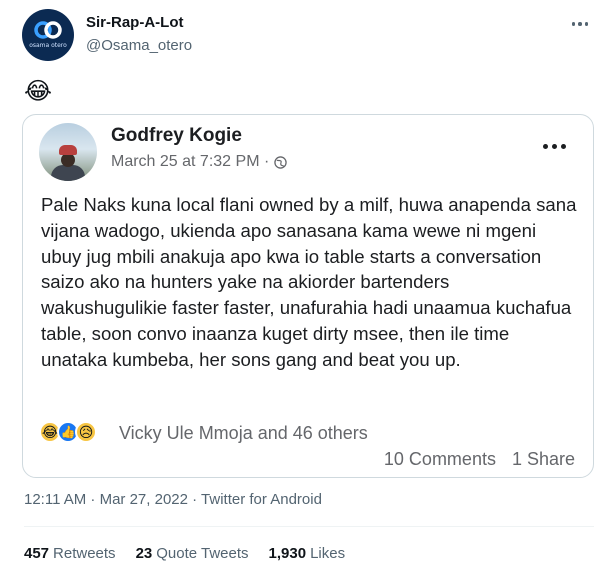 Image resolution: width=614 pixels, height=566 pixels. Describe the element at coordinates (37, 553) in the screenshot. I see `retweets-count: 457` at that location.